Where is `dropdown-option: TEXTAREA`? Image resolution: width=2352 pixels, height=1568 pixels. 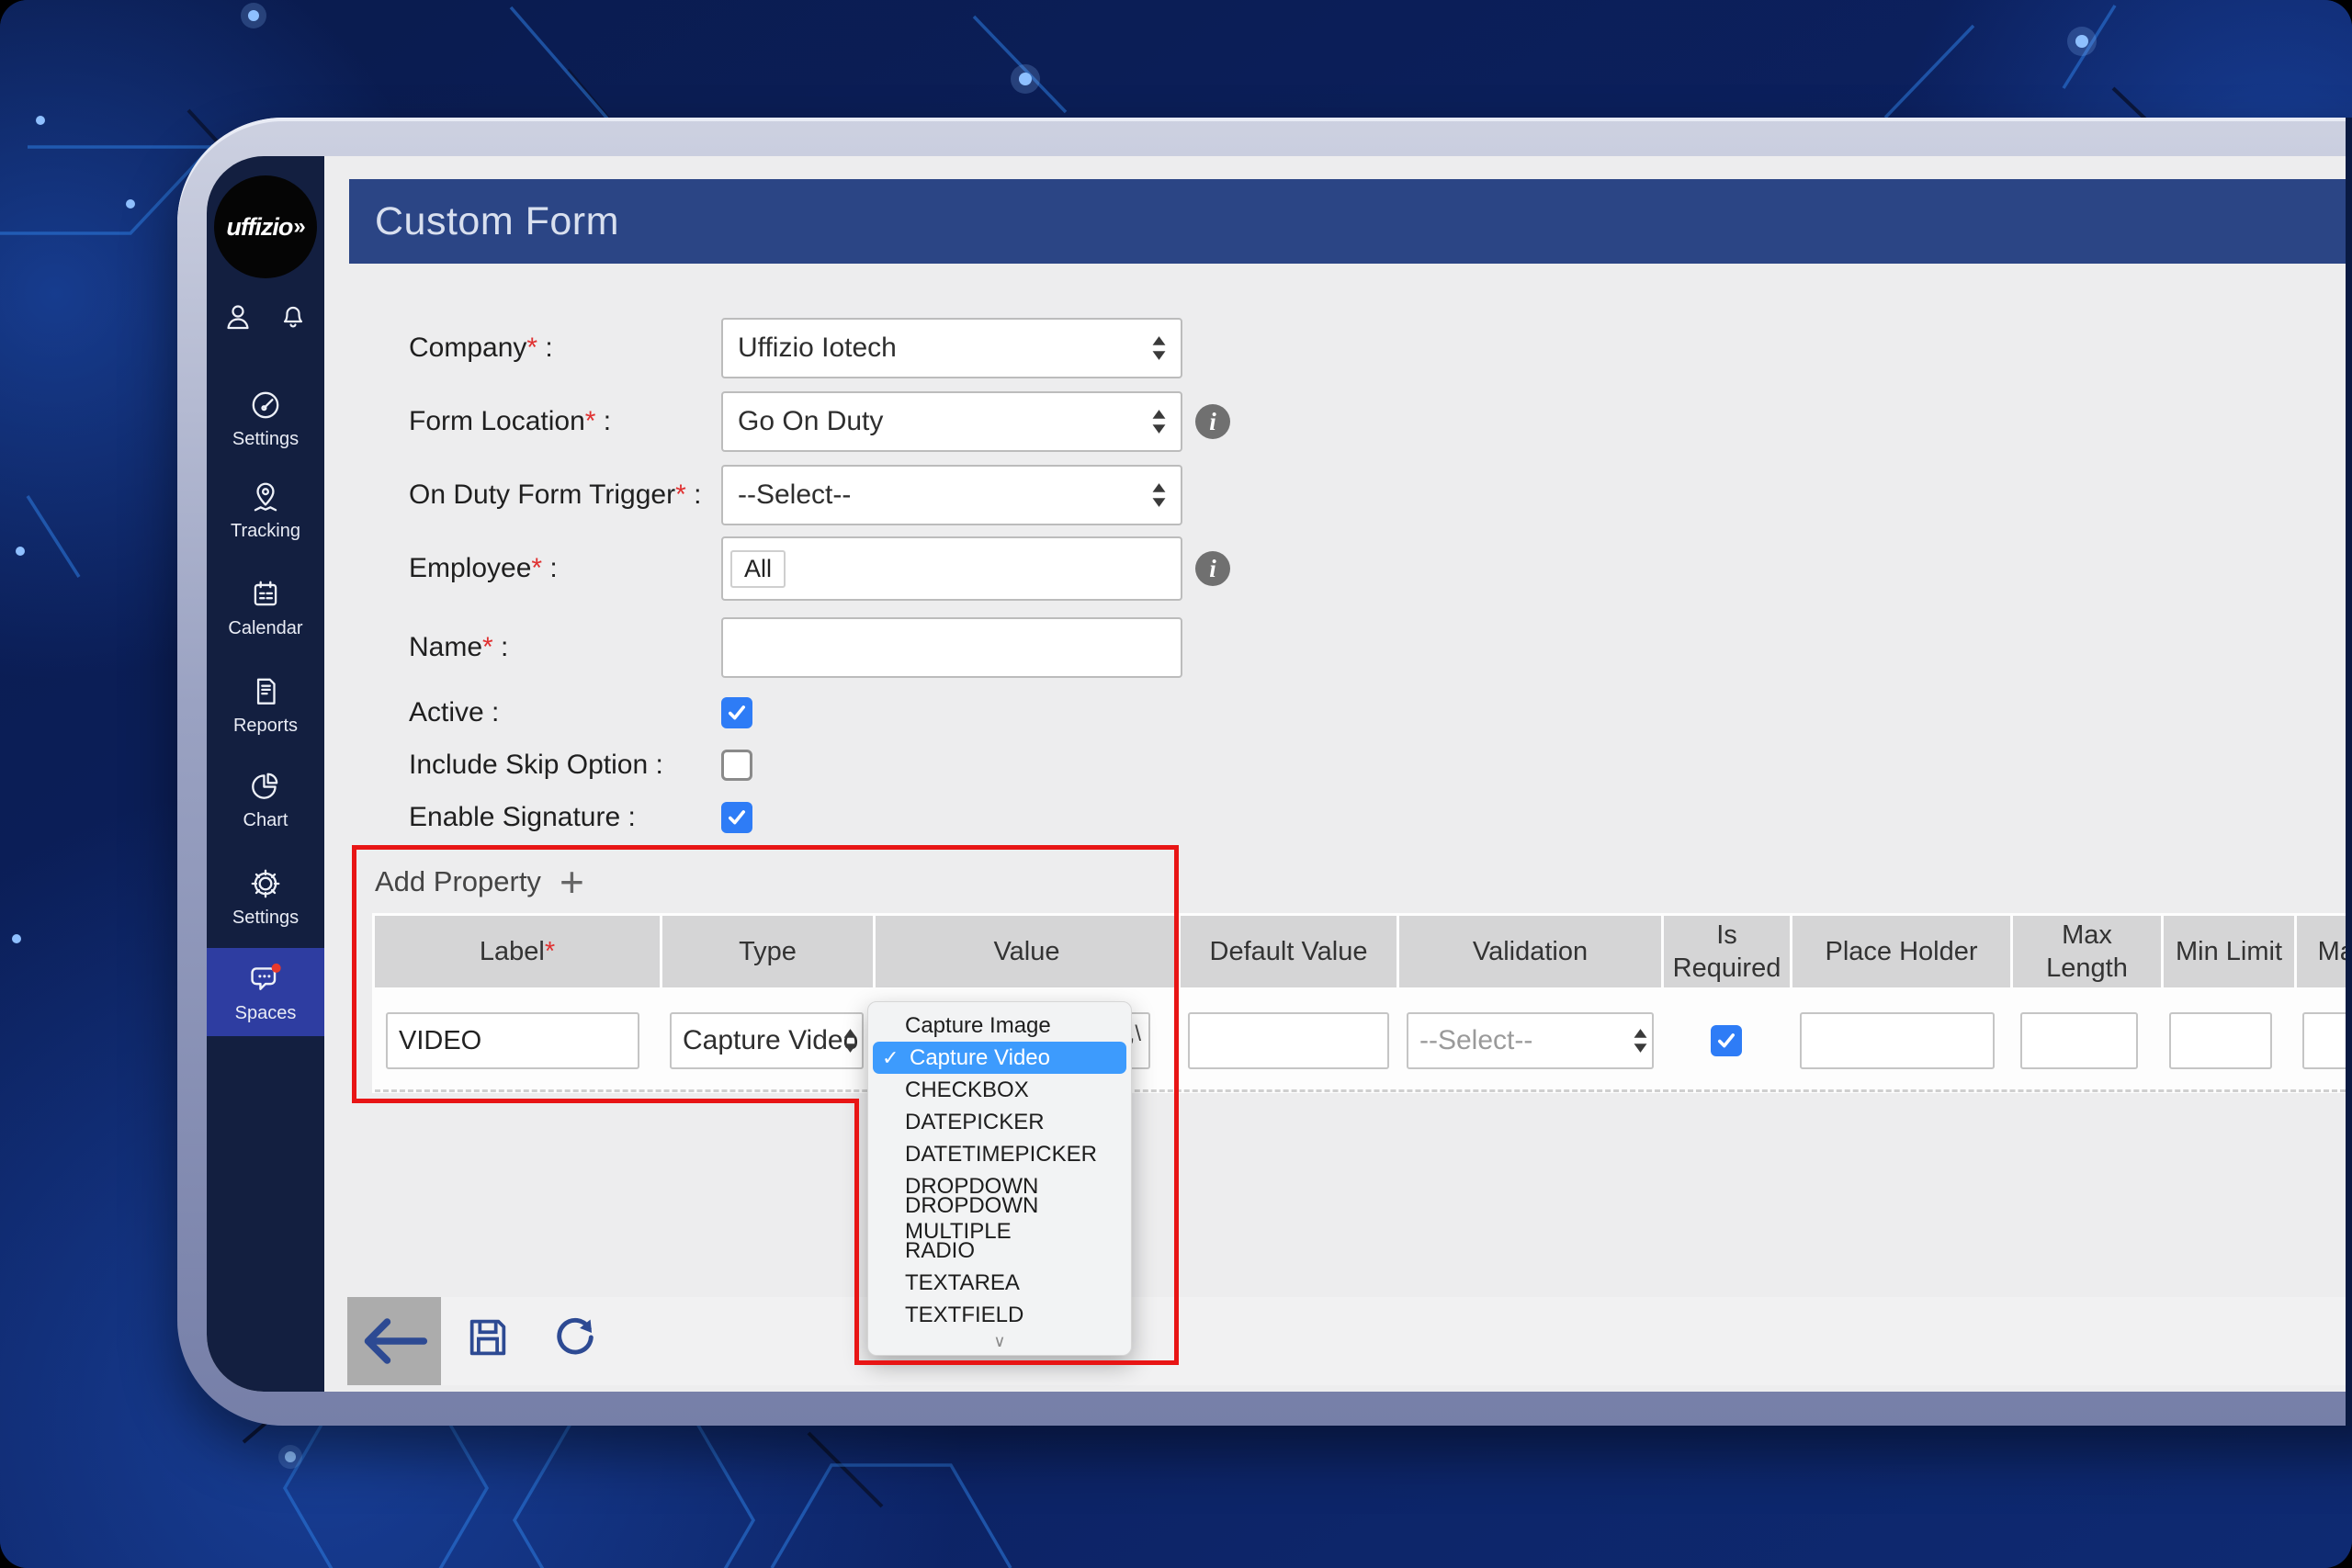
dropdown-option: TEXTAREA is located at coordinates (999, 1283).